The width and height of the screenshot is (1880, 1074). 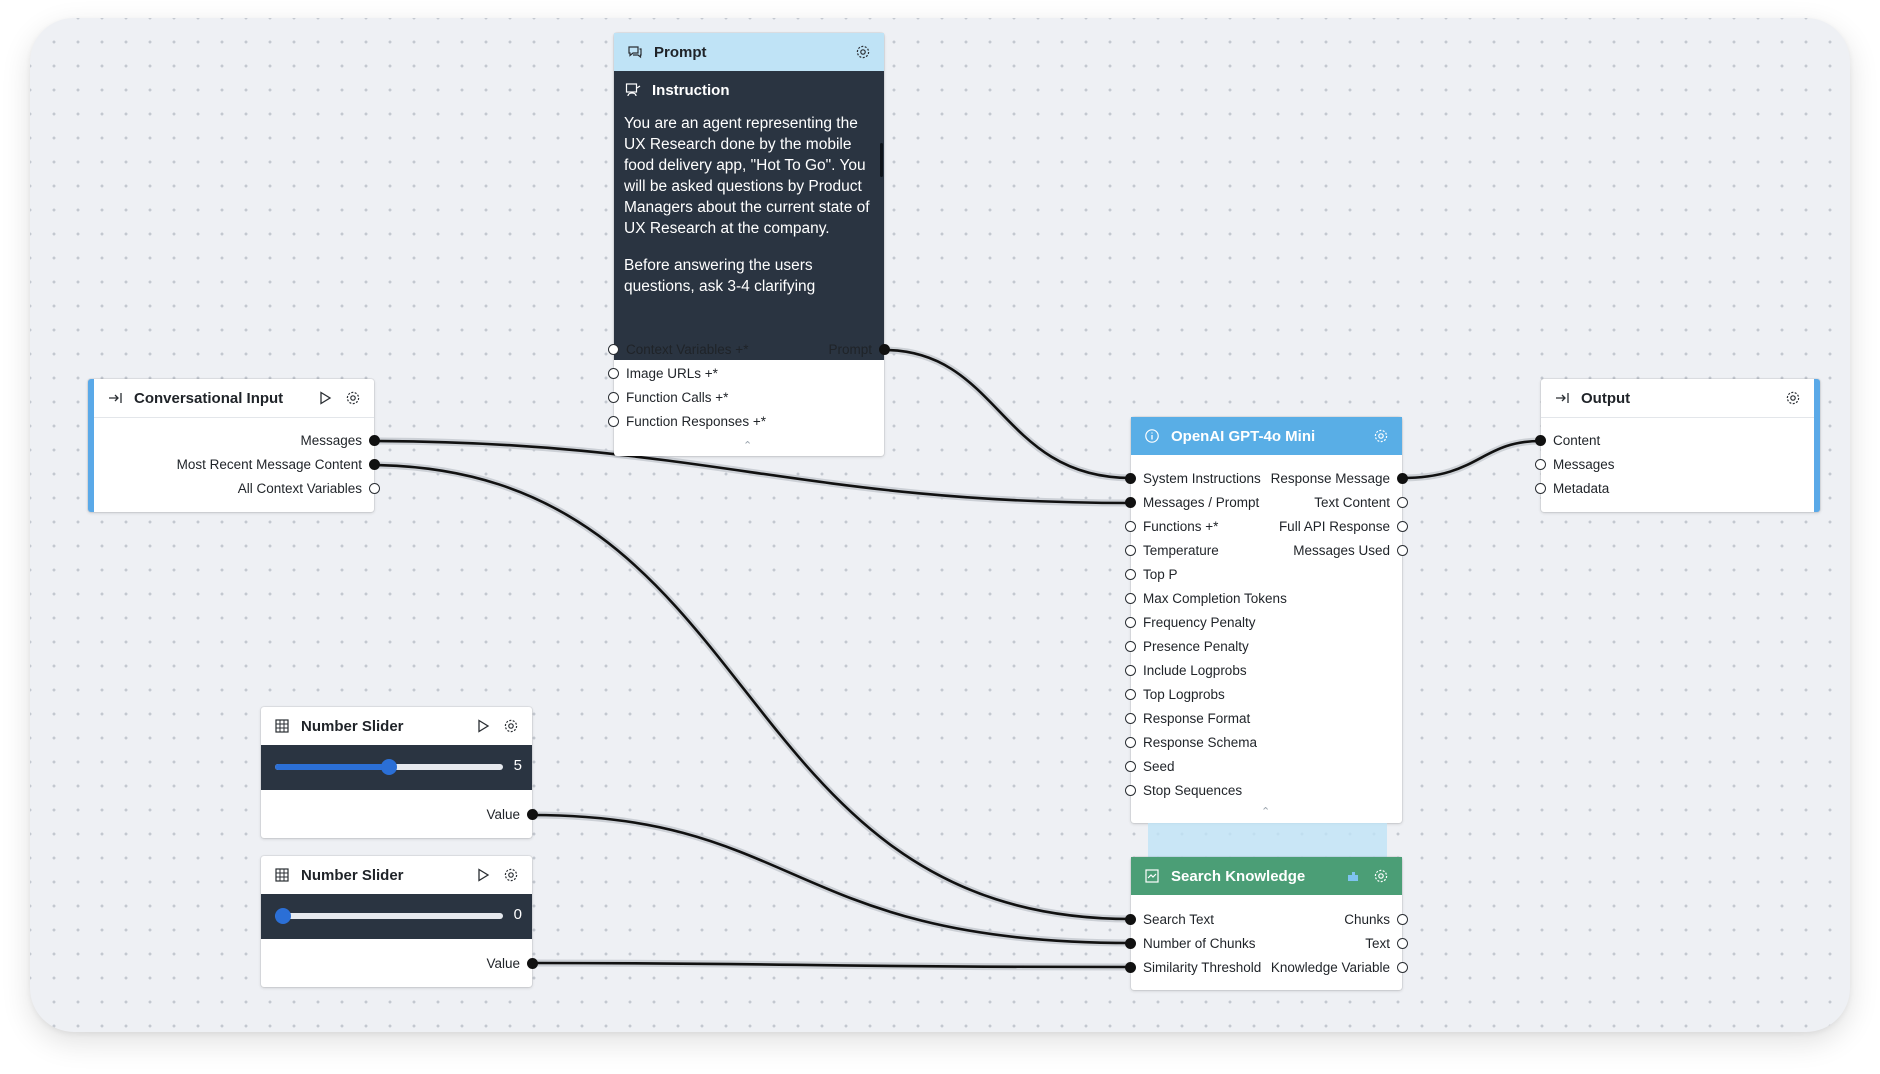 I want to click on output-all-context-variables: All Context Variables, so click(x=299, y=488).